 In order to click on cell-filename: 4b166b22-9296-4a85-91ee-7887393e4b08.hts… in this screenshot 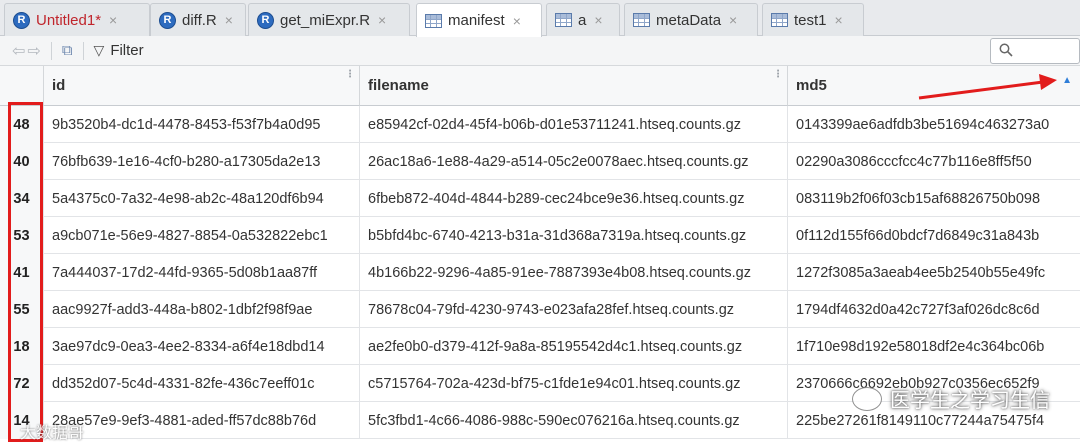, I will do `click(574, 272)`.